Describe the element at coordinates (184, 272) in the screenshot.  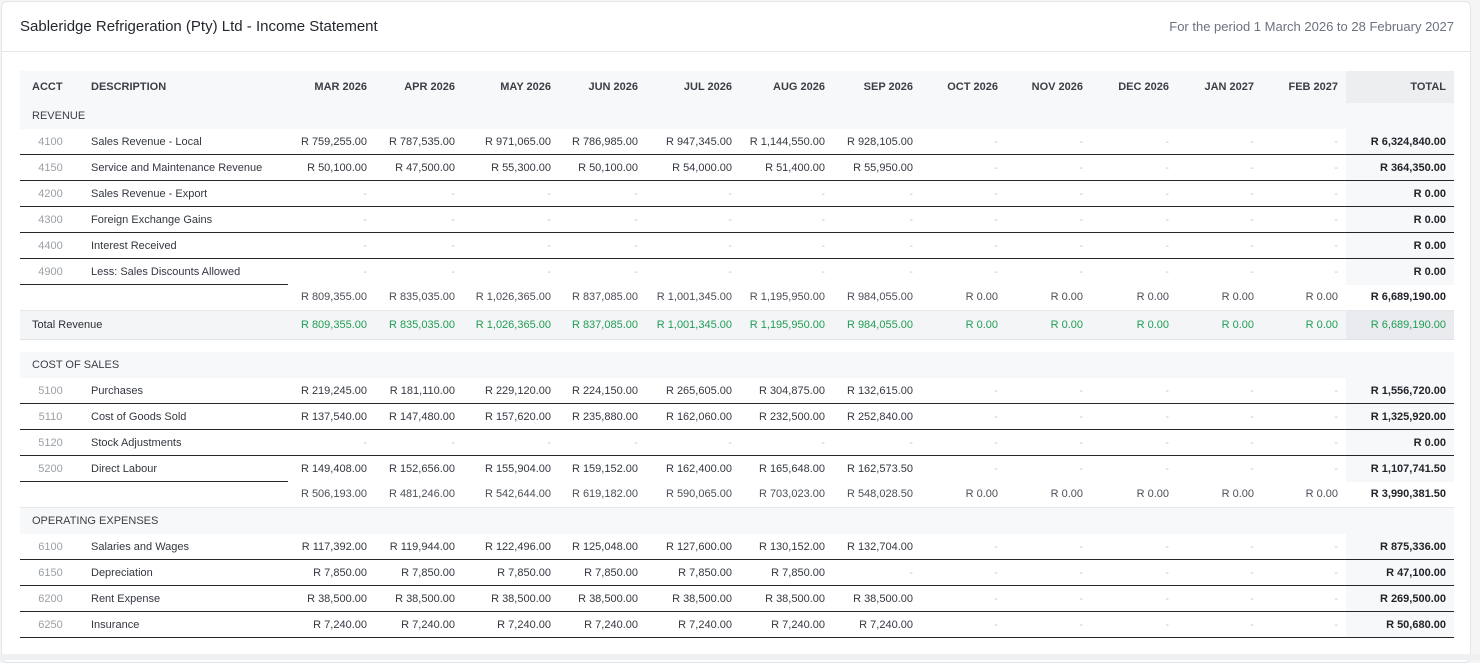
I see `account-description: Less: Sales Discounts Allowed` at that location.